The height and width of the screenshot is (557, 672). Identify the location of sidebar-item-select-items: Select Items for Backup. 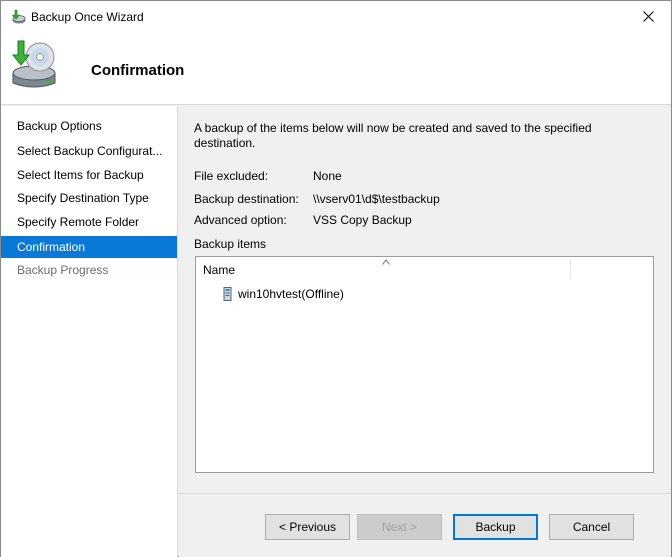
(89, 175).